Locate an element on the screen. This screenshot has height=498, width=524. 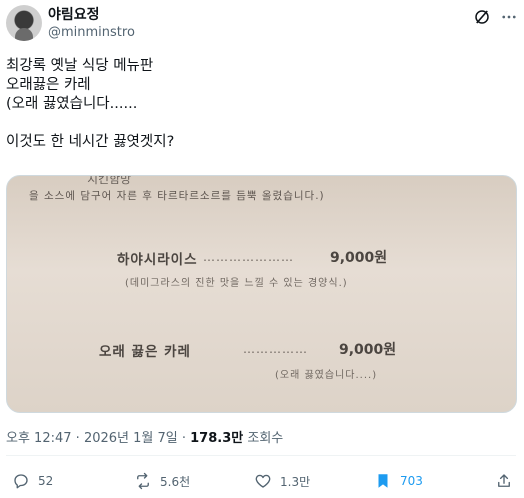
action-bar: 52 5.6천 1.3만 703 is located at coordinates (262, 481).